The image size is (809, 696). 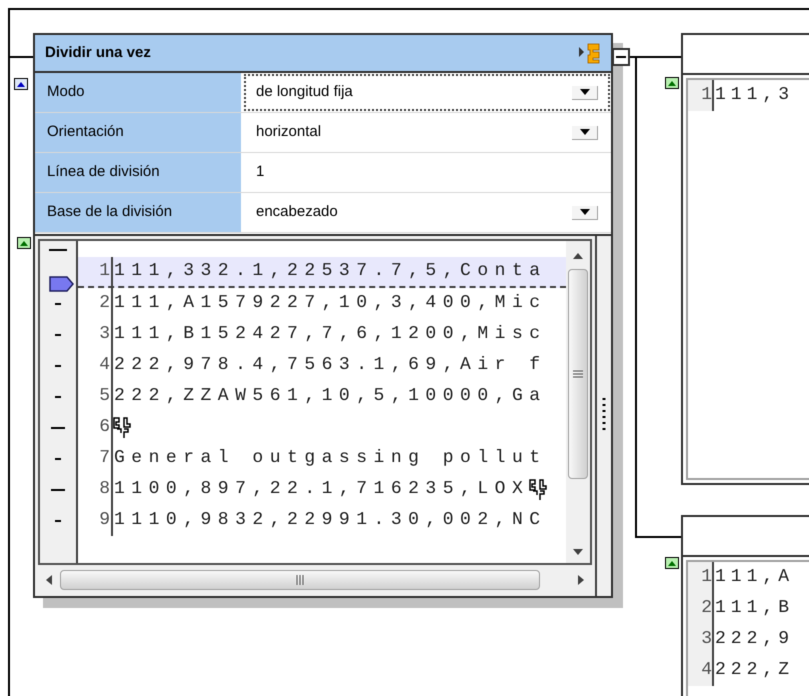 I want to click on text-line: 111,3, so click(x=754, y=95).